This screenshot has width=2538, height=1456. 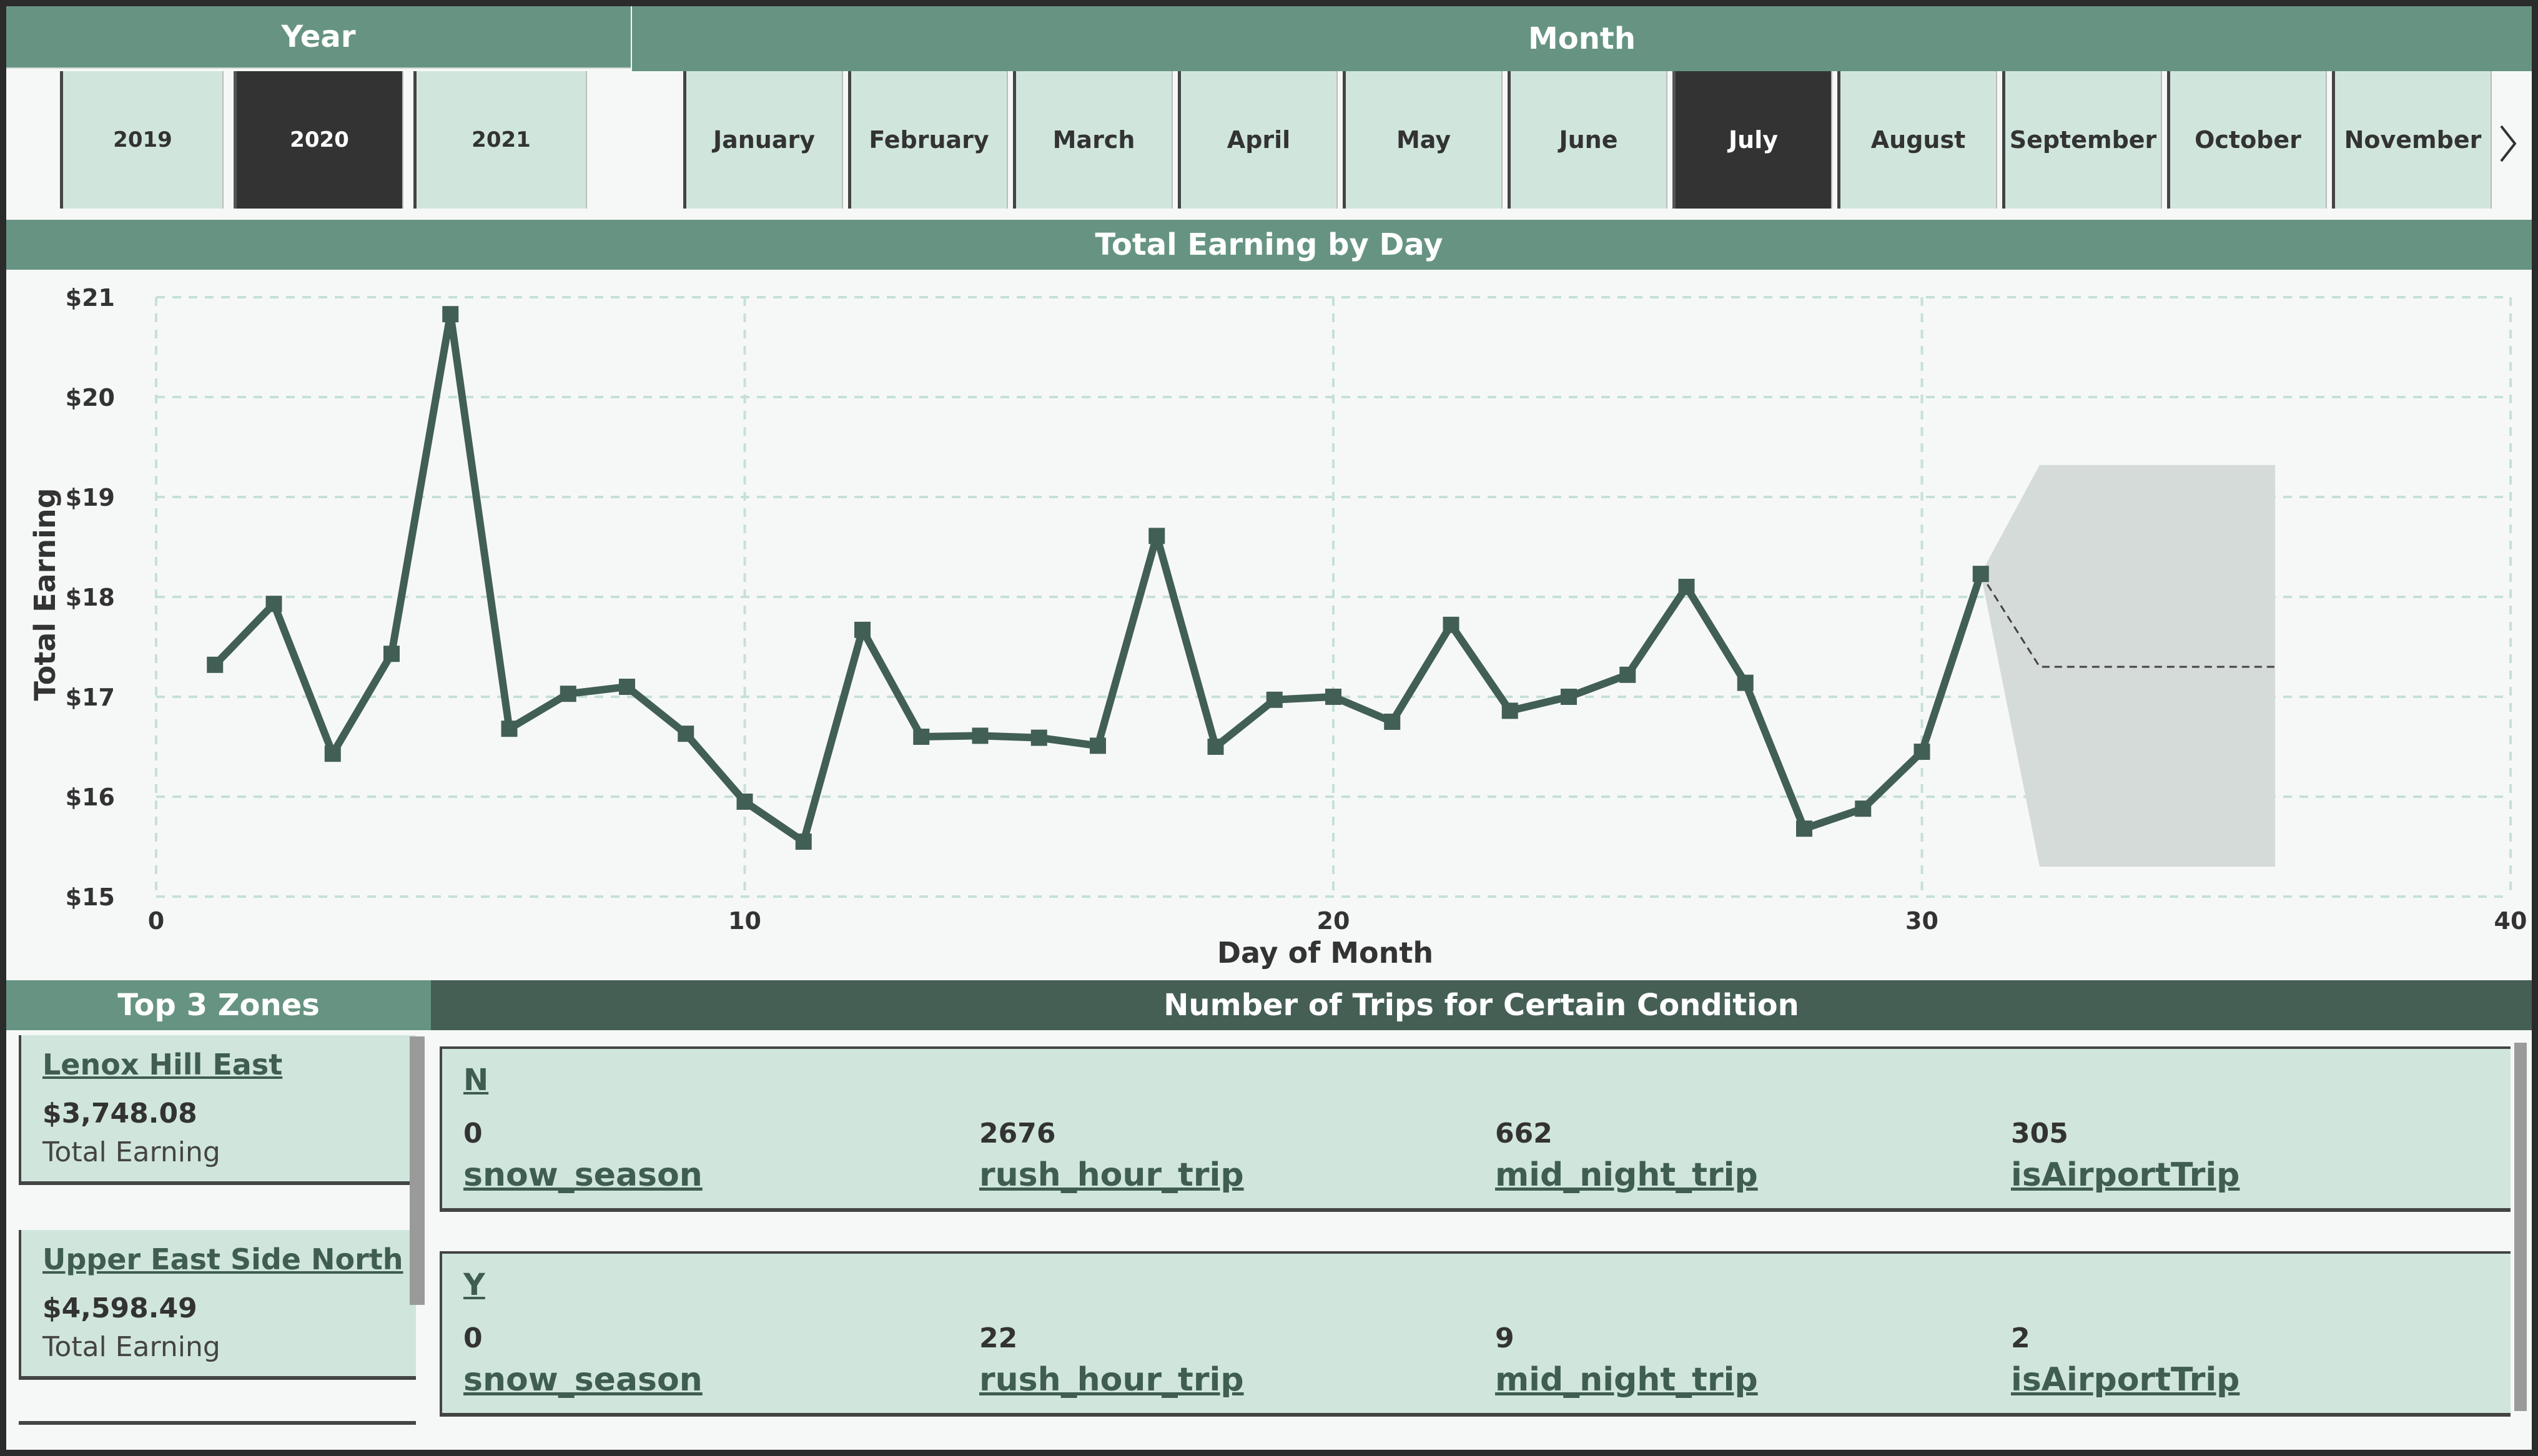 I want to click on month-option-september: September, so click(x=2082, y=140).